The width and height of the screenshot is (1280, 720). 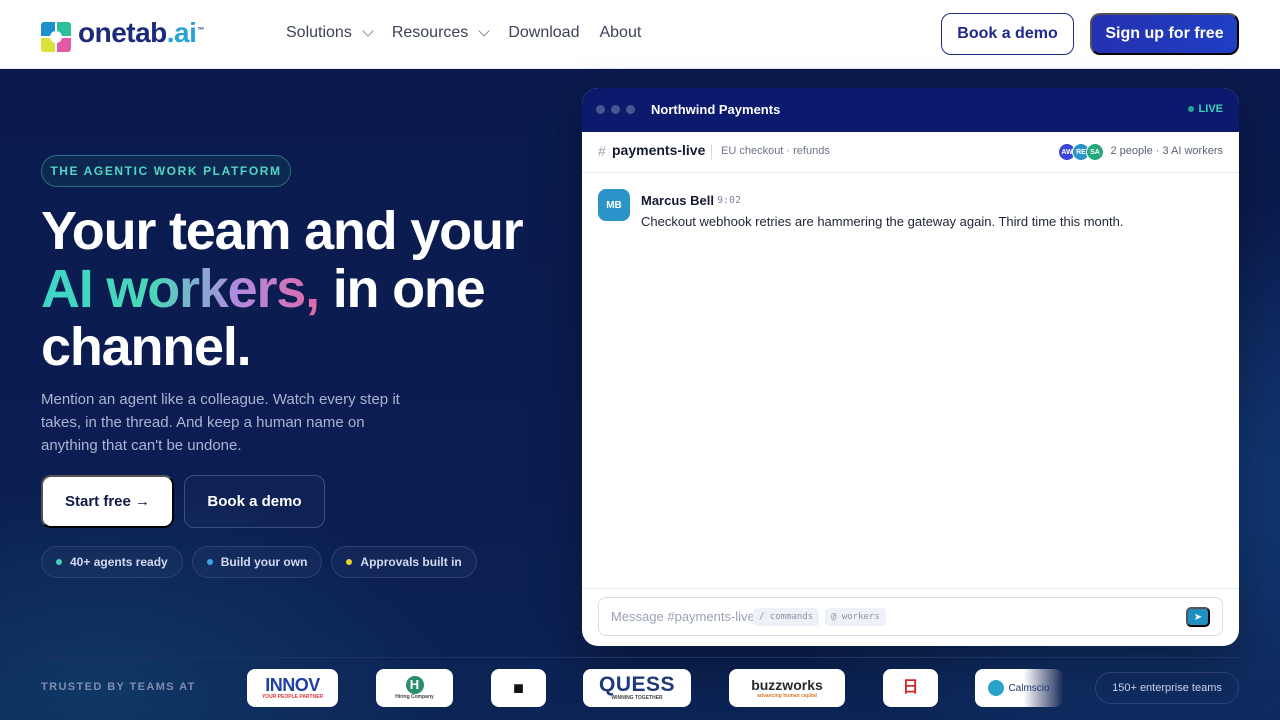 What do you see at coordinates (855, 617) in the screenshot?
I see `workers-chip: @ workers` at bounding box center [855, 617].